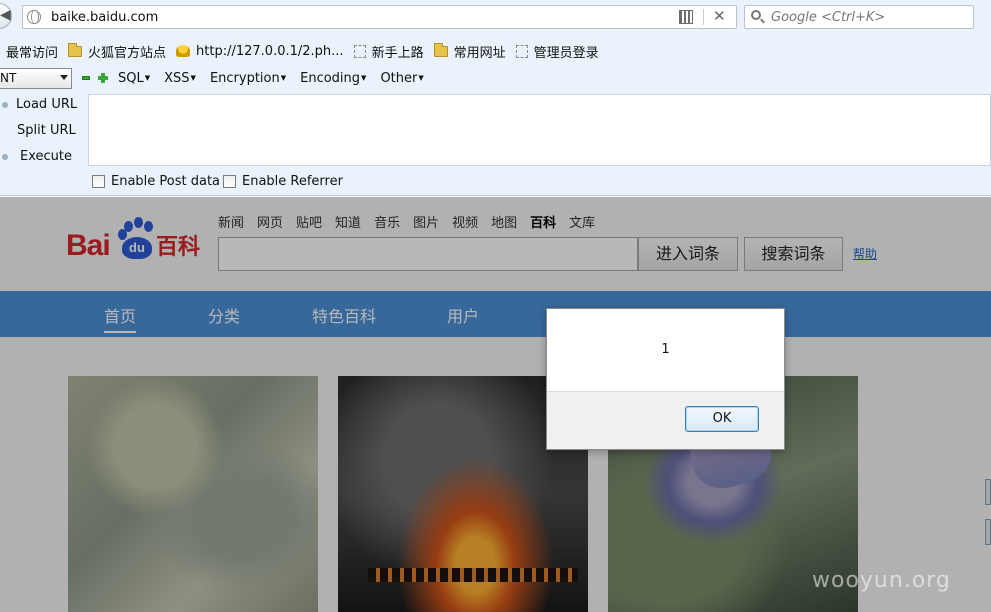  Describe the element at coordinates (137, 248) in the screenshot. I see `logo-text-du: du` at that location.